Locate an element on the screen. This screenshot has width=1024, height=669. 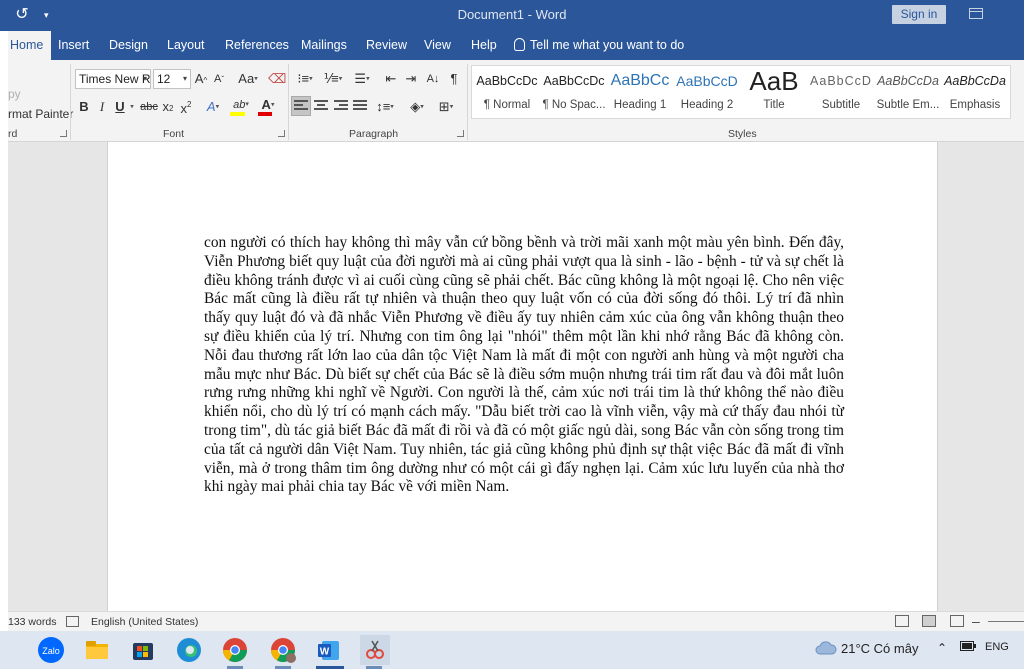
change-case-button: Aa▾ is located at coordinates (248, 79).